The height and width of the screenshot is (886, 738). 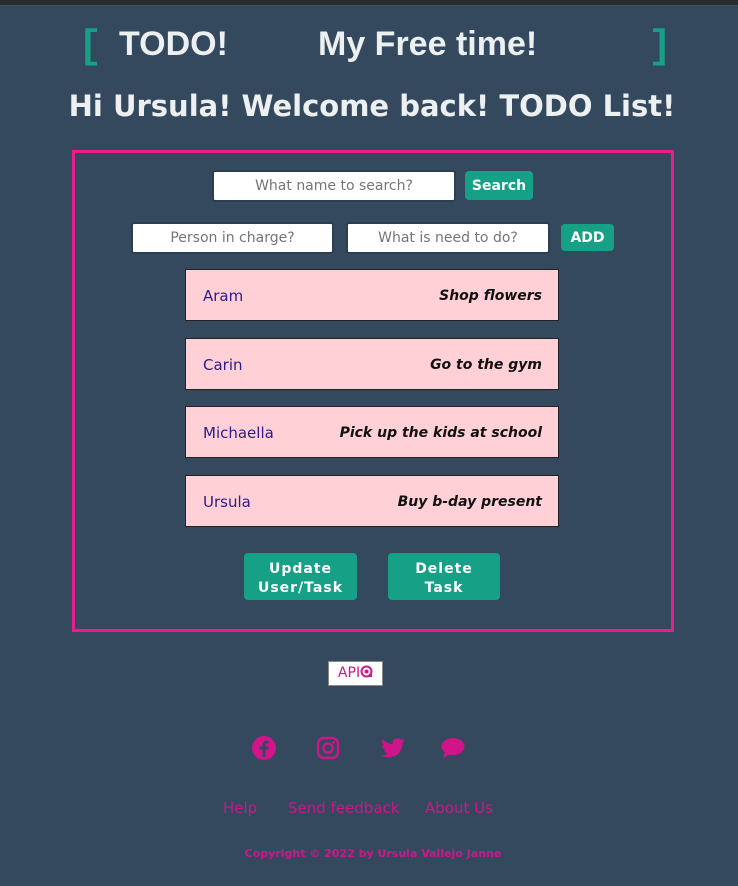 I want to click on update-label-line1: Update, so click(x=300, y=568).